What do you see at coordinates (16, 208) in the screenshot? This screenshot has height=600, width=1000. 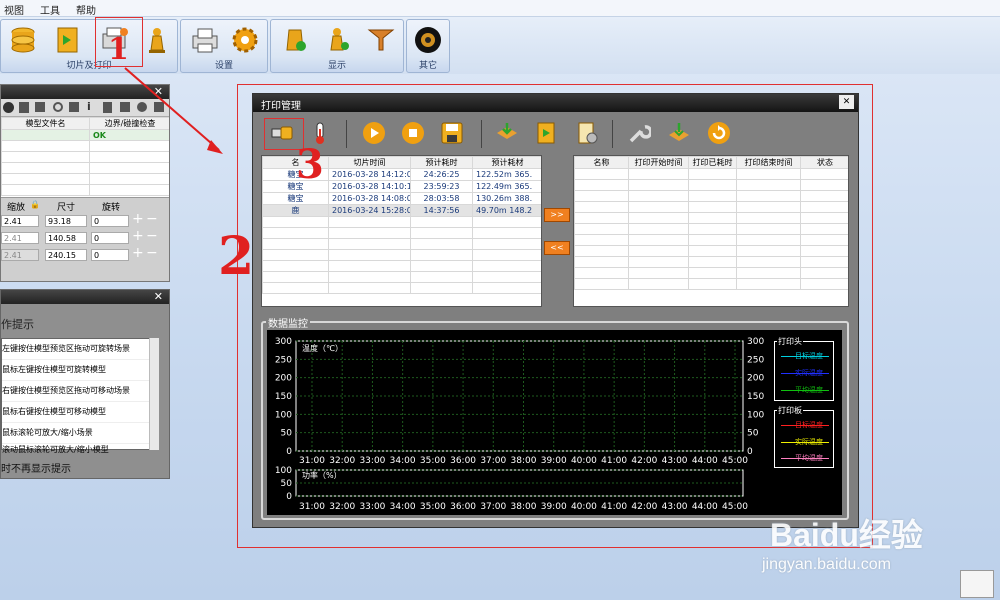 I see `scale-header: 缩放` at bounding box center [16, 208].